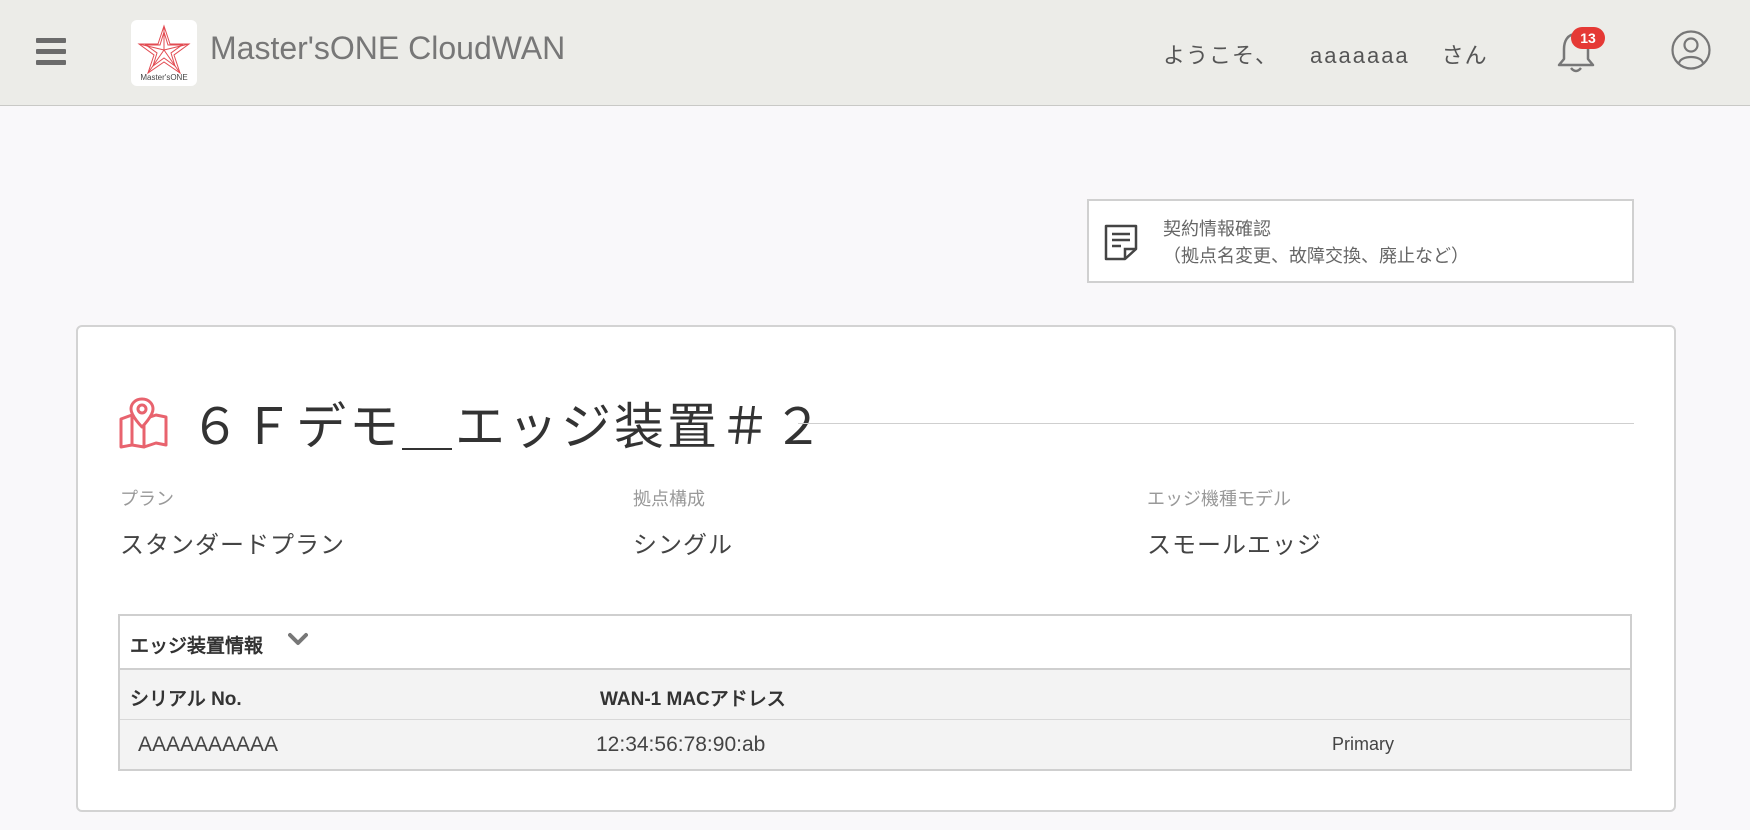 Image resolution: width=1750 pixels, height=830 pixels. I want to click on edge-panel-title: エッジ装置情報, so click(197, 646).